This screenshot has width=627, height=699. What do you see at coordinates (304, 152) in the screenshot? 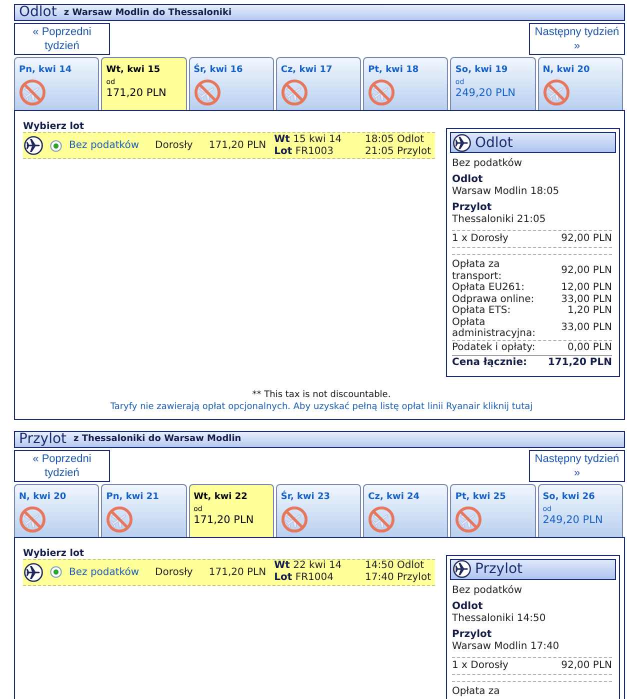
I see `flight-number: Lot FR1003` at bounding box center [304, 152].